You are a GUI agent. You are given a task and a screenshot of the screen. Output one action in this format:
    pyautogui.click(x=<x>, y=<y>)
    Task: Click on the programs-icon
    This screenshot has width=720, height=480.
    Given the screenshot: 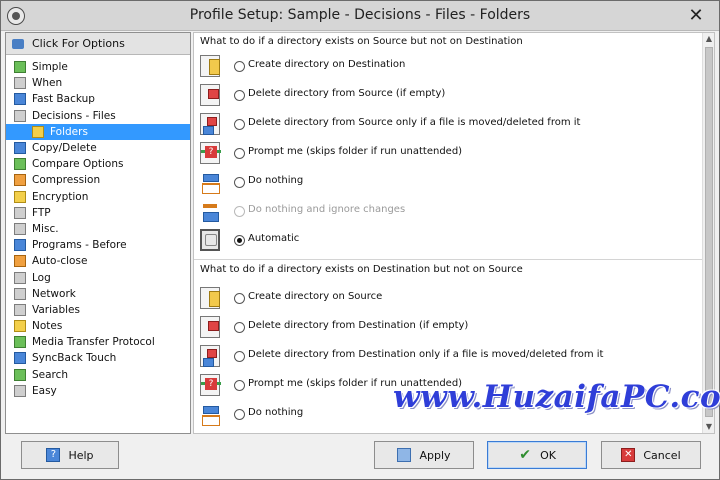 What is the action you would take?
    pyautogui.click(x=20, y=245)
    